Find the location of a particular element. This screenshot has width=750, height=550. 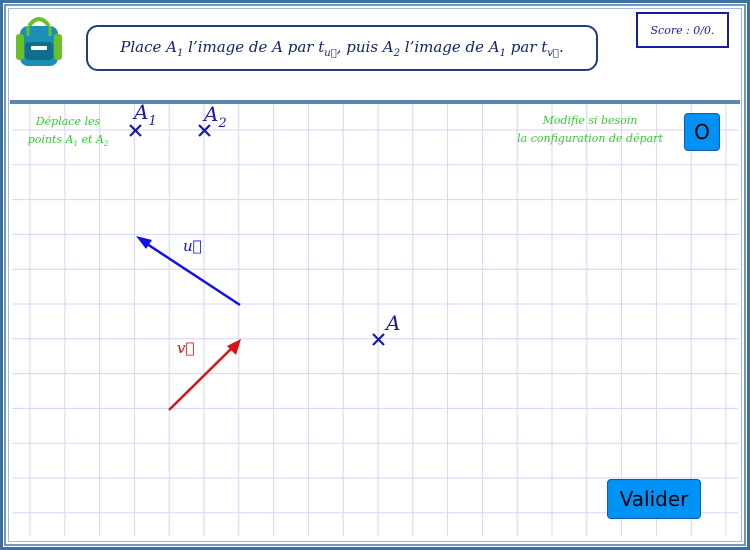

vector-v-label: v⃗ is located at coordinates (185, 348).